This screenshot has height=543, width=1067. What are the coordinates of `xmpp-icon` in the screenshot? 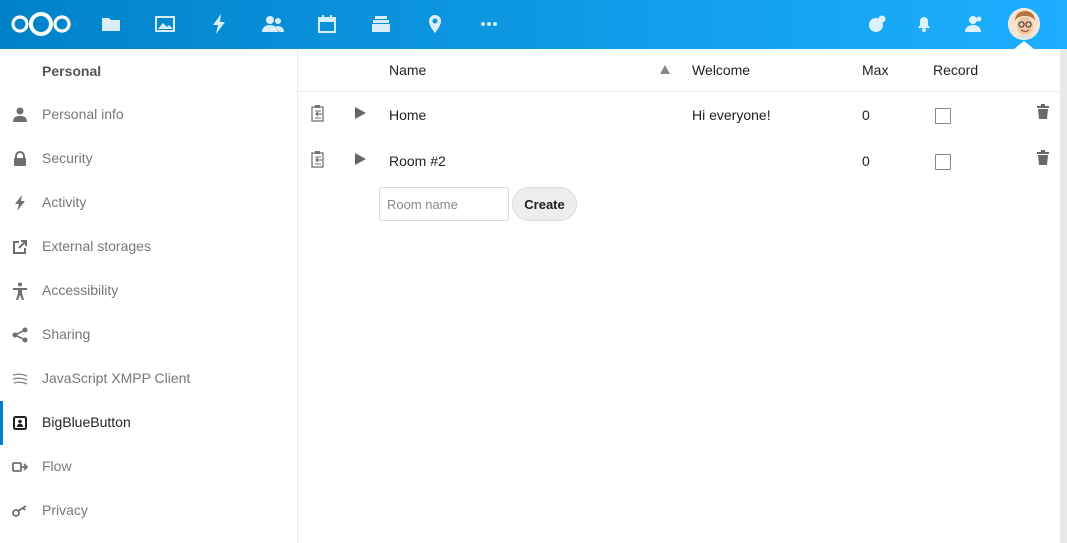 It's located at (20, 379).